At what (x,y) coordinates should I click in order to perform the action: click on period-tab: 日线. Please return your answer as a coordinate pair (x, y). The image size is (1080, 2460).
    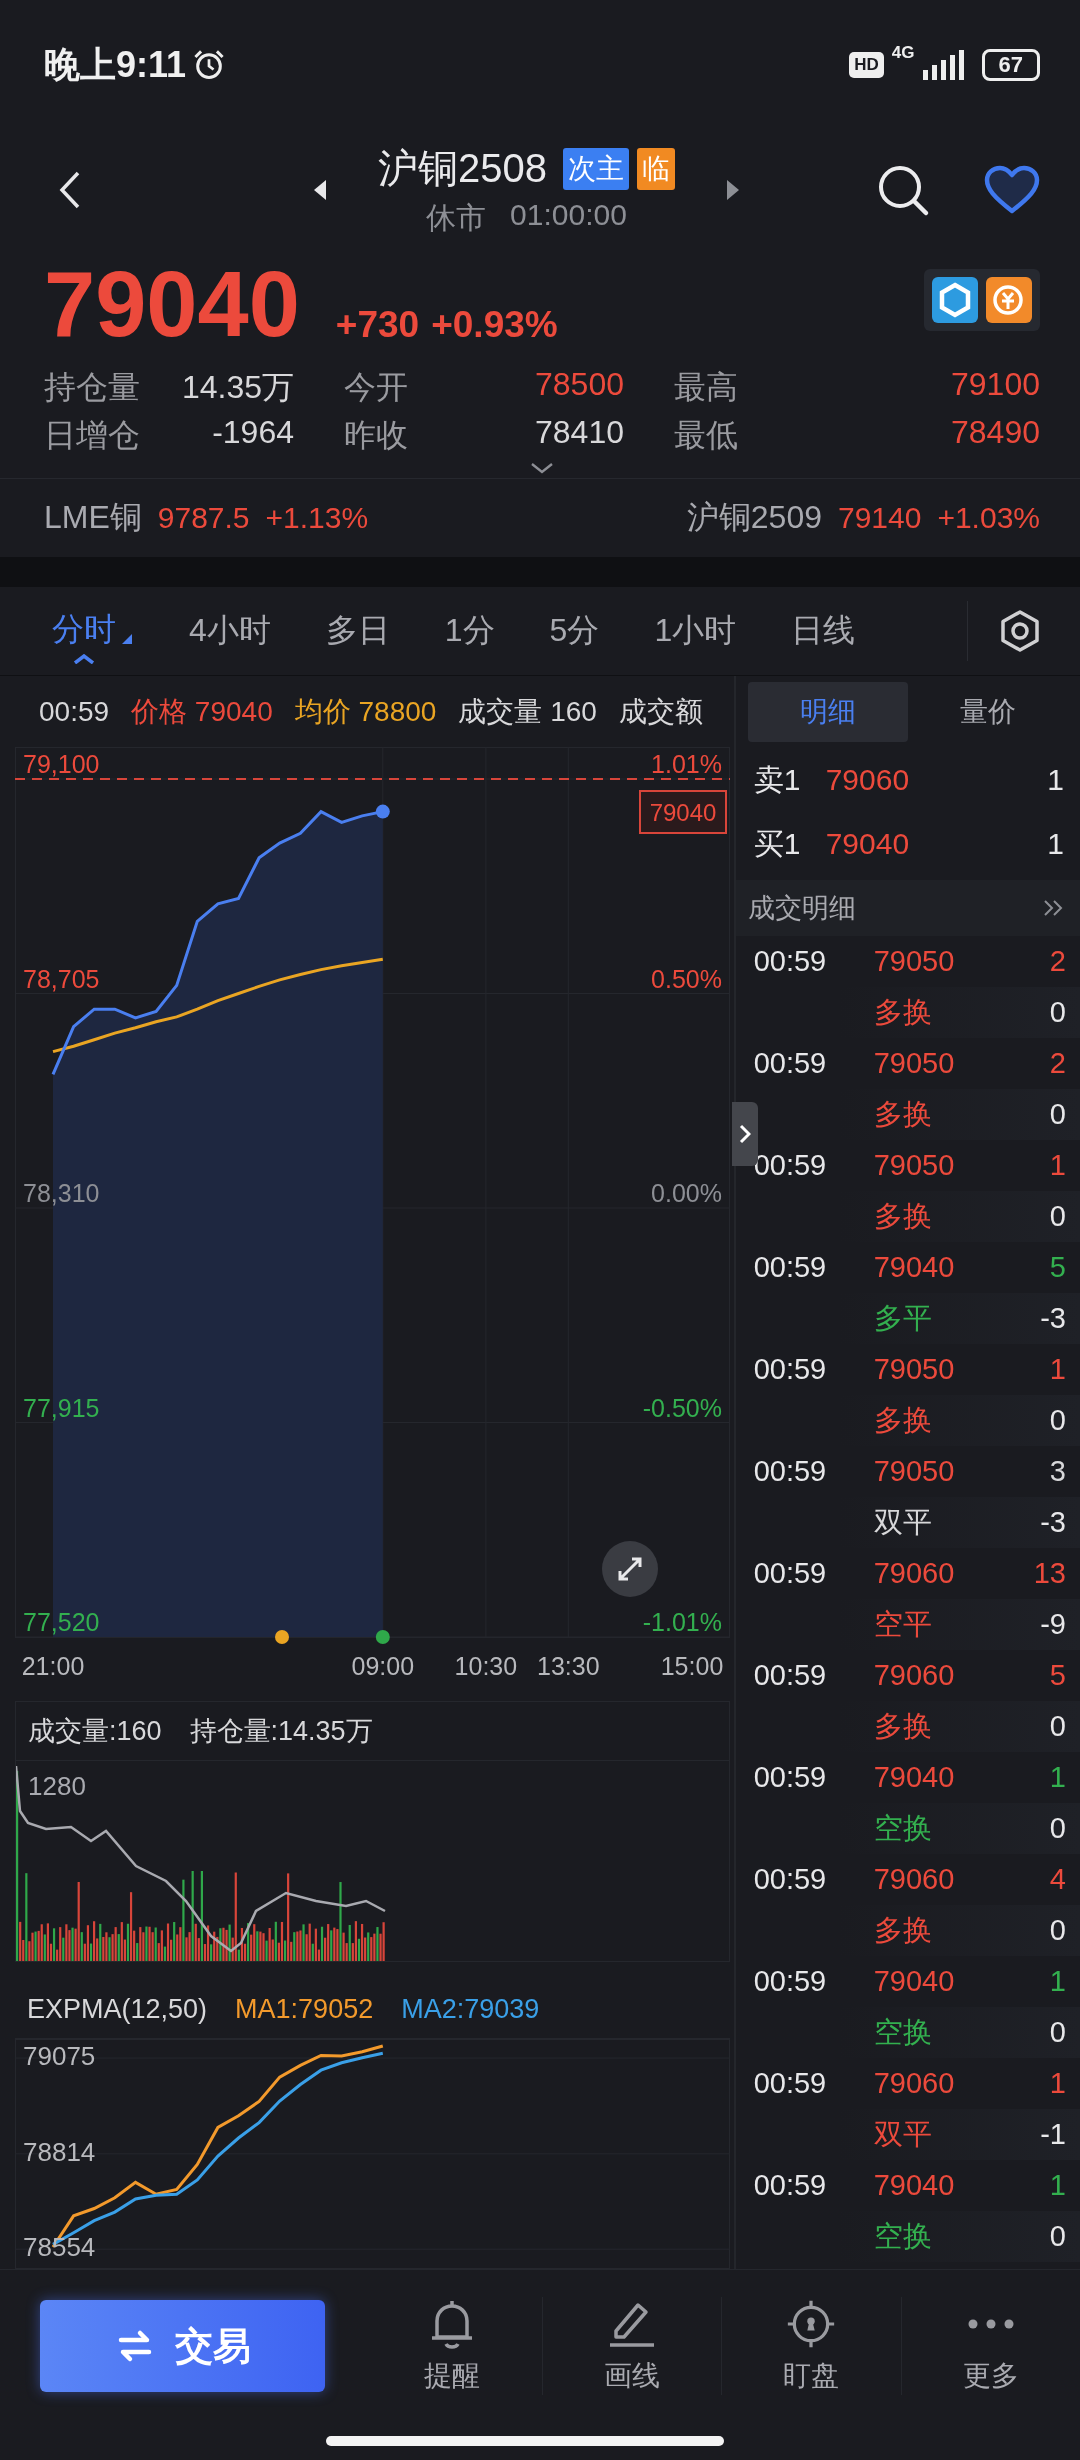
    Looking at the image, I should click on (823, 631).